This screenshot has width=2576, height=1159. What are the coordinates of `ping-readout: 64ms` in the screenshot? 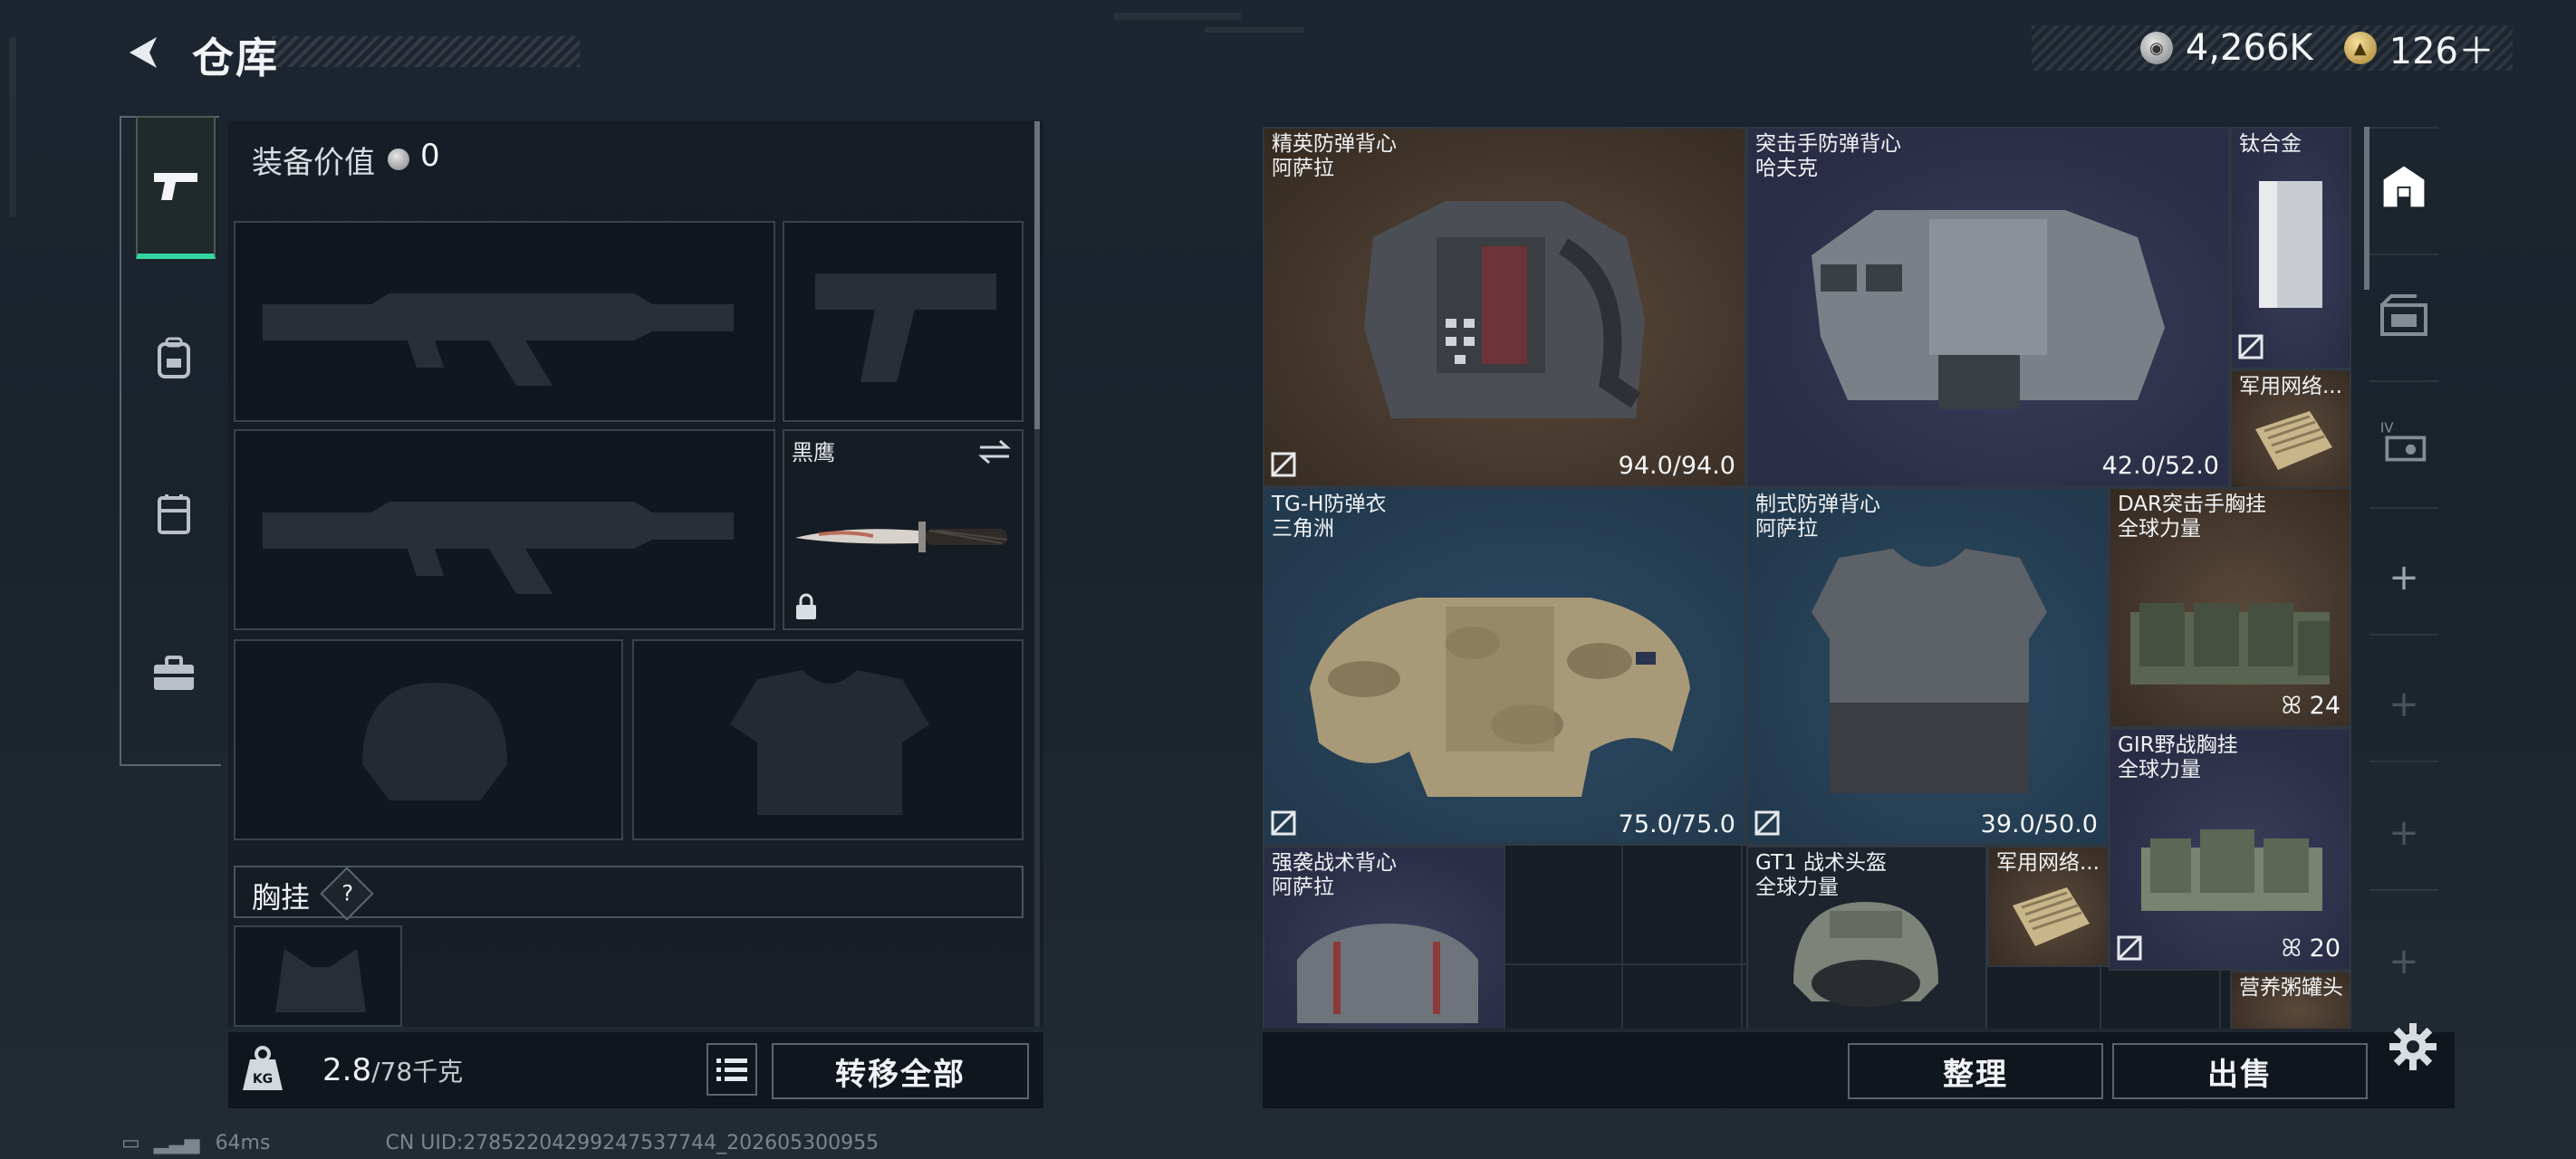 It's located at (243, 1143).